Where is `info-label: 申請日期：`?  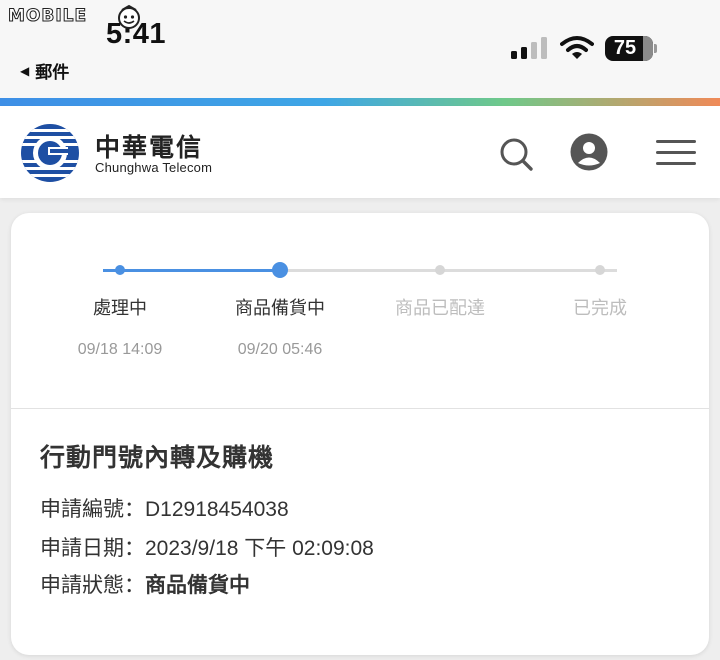
info-label: 申請日期： is located at coordinates (92, 548).